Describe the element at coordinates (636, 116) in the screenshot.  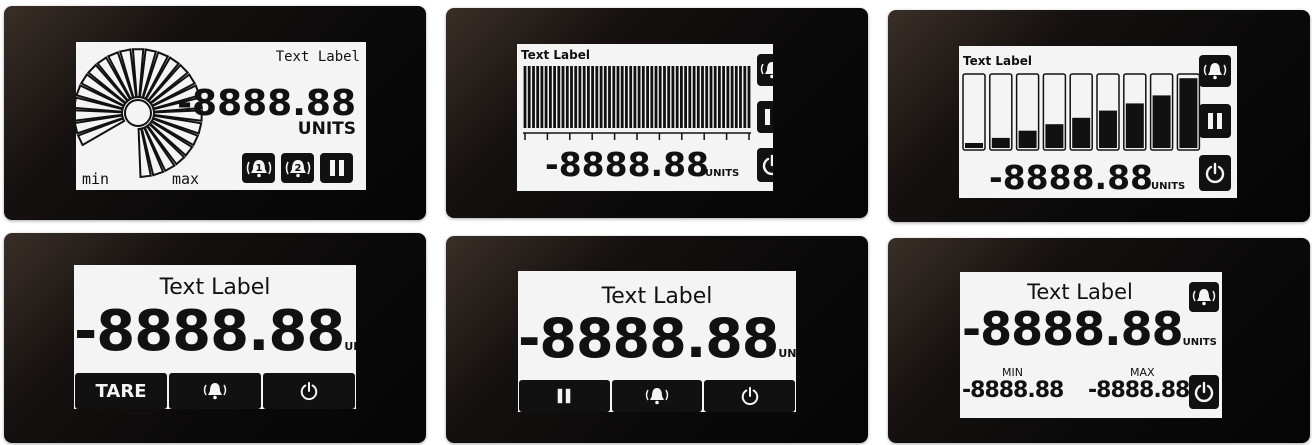
I see `bar-graph: Text Label -8888.88 UNITS` at that location.